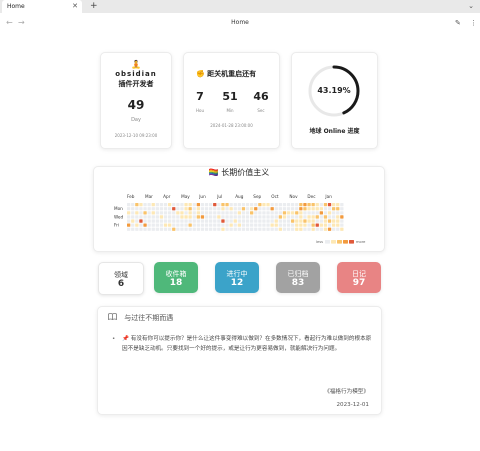 The height and width of the screenshot is (451, 480). Describe the element at coordinates (240, 22) in the screenshot. I see `view-title: Home` at that location.